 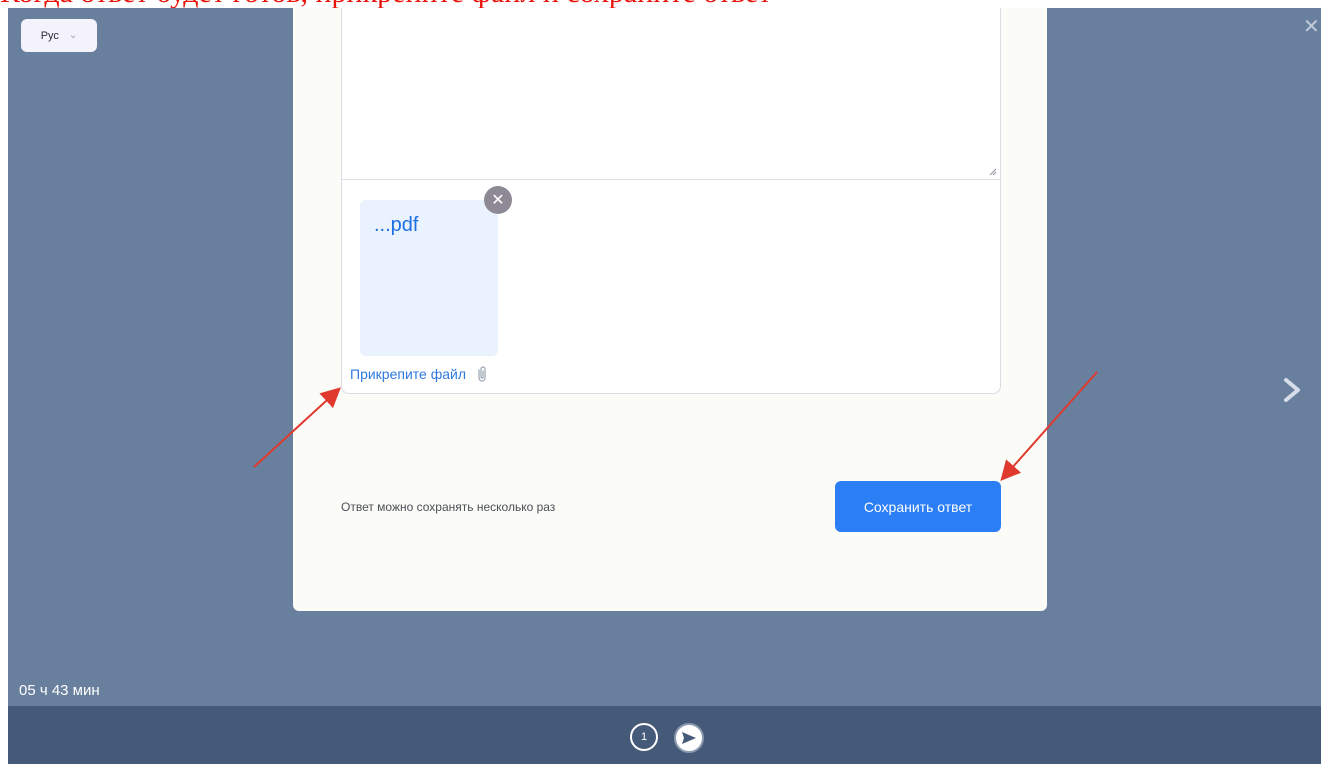 I want to click on attach-file-link: Прикрепите файл, so click(x=419, y=374).